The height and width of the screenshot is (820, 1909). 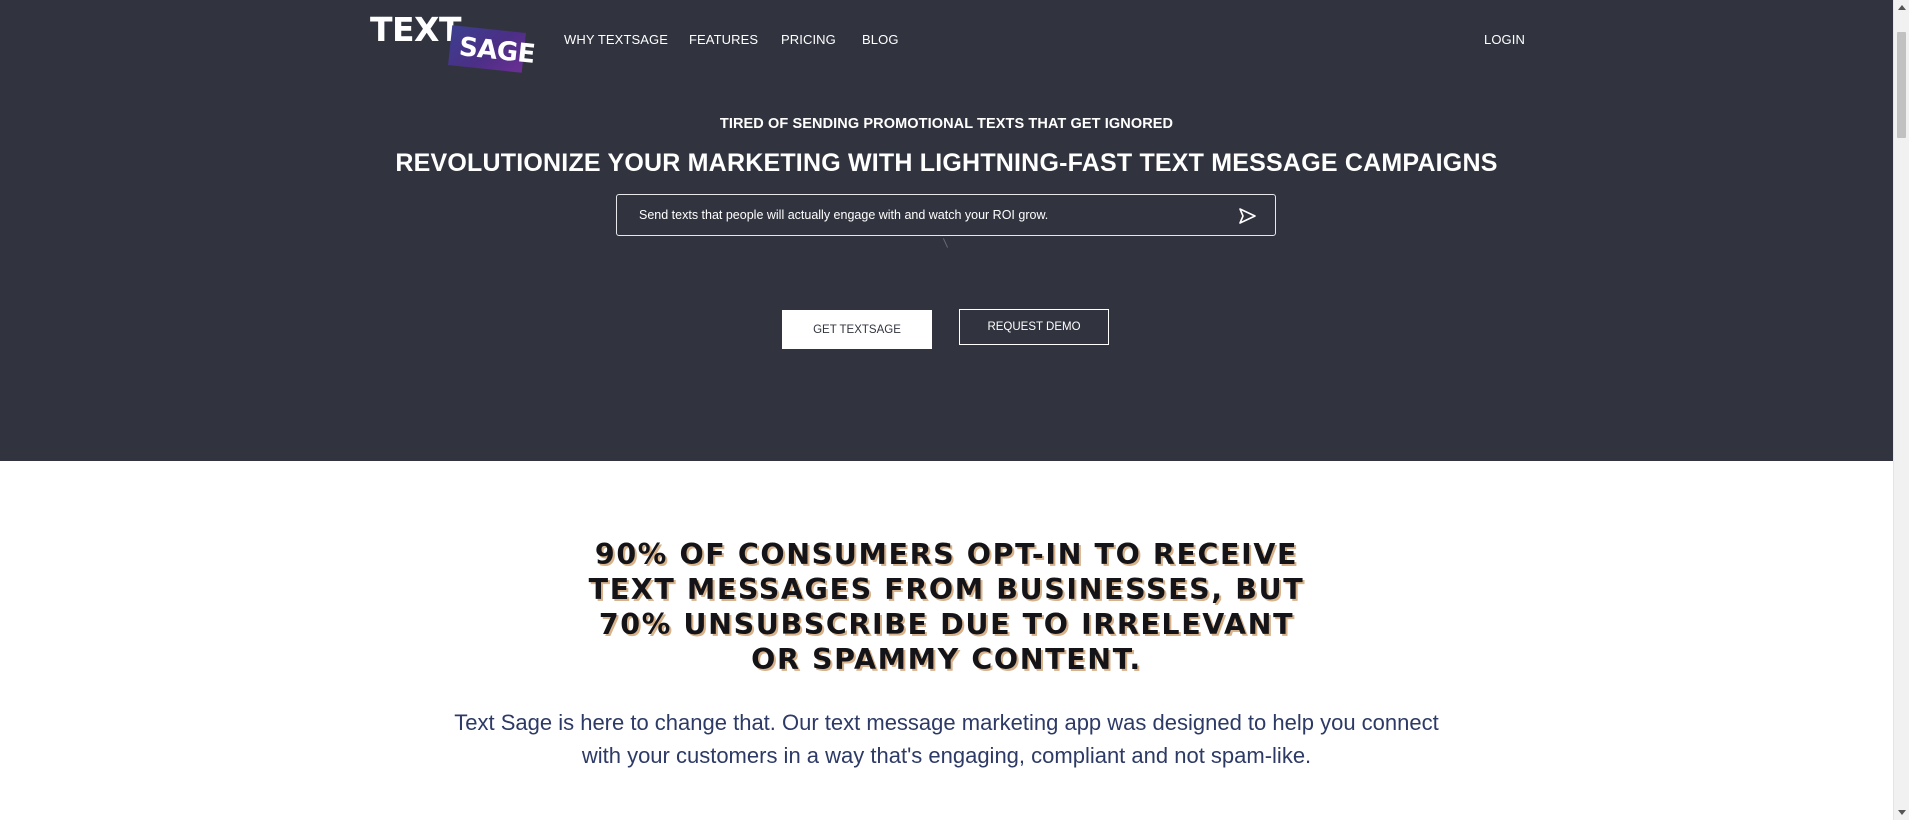 What do you see at coordinates (416, 29) in the screenshot?
I see `logo-word-text: TEXT` at bounding box center [416, 29].